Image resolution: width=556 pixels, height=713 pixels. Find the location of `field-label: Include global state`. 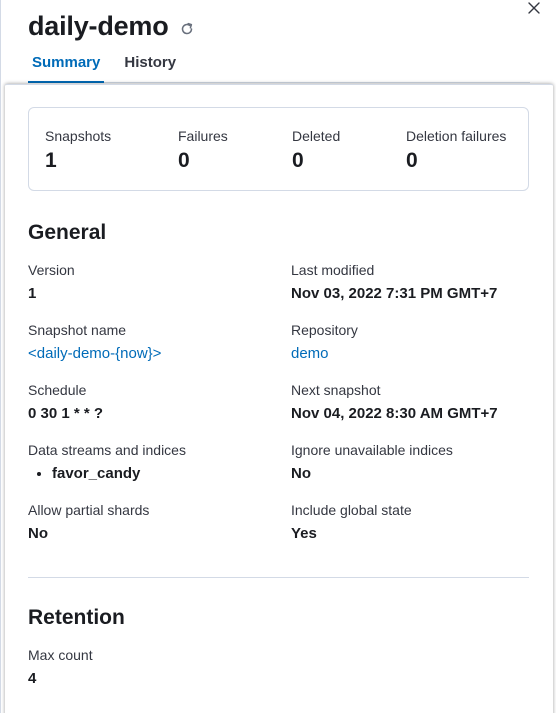

field-label: Include global state is located at coordinates (351, 510).